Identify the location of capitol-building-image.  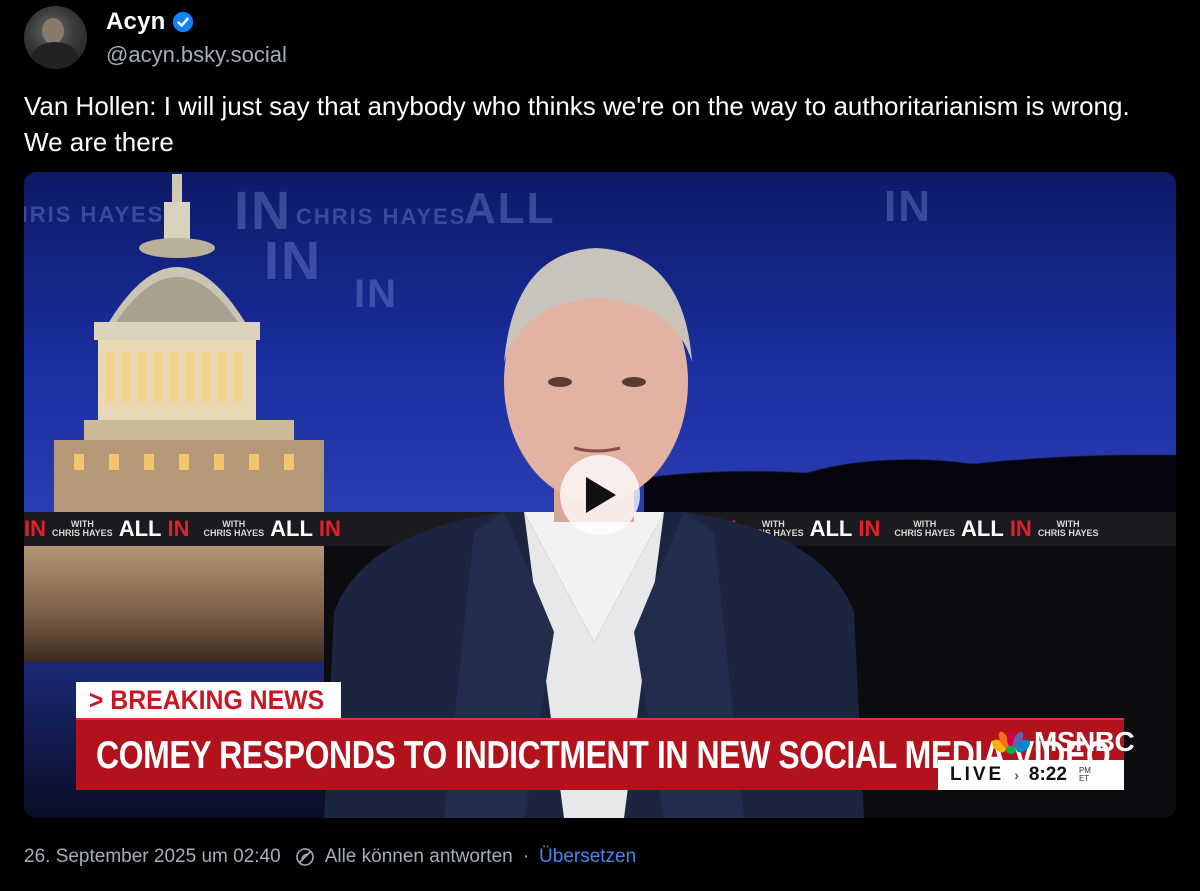
(189, 343).